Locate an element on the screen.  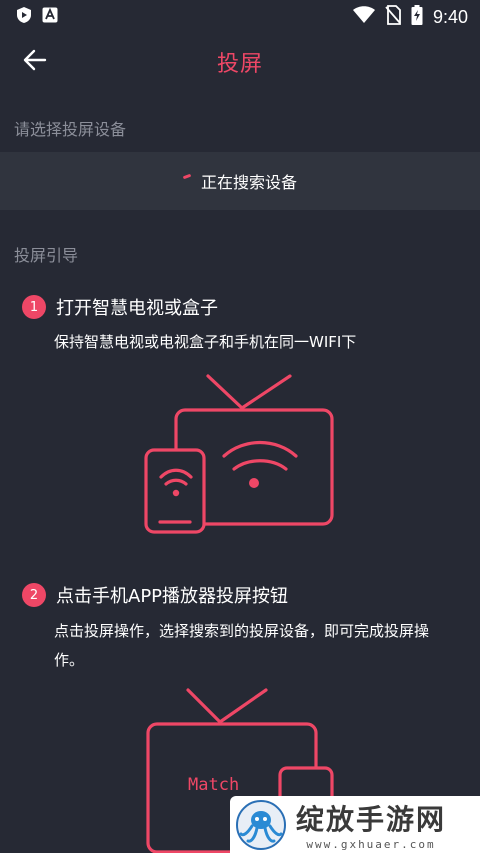
guide-label: 投屏引导 is located at coordinates (46, 255).